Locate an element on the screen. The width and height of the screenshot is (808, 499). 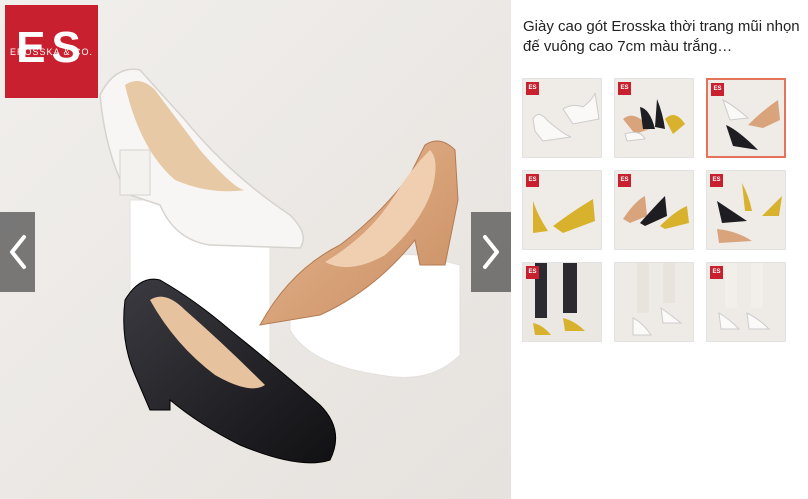
brand-logo: ES EROSSKA & CO. is located at coordinates (51, 51).